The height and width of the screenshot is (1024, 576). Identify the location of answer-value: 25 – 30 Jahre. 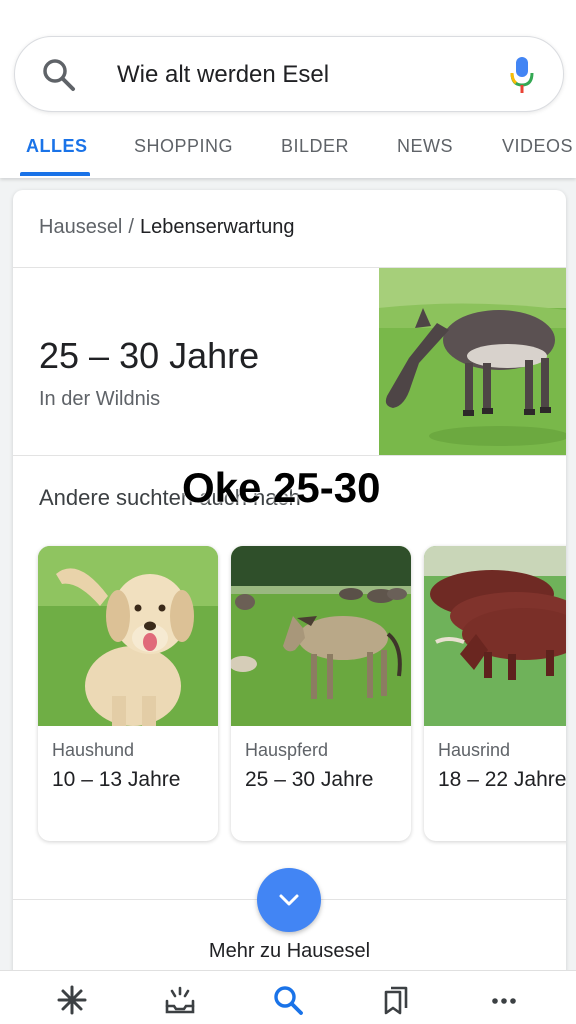
(149, 355).